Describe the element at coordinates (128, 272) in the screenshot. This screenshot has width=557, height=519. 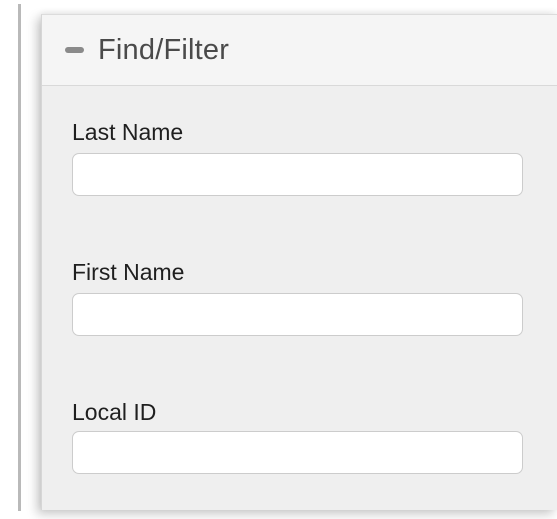
I see `first-name-label: First Name` at that location.